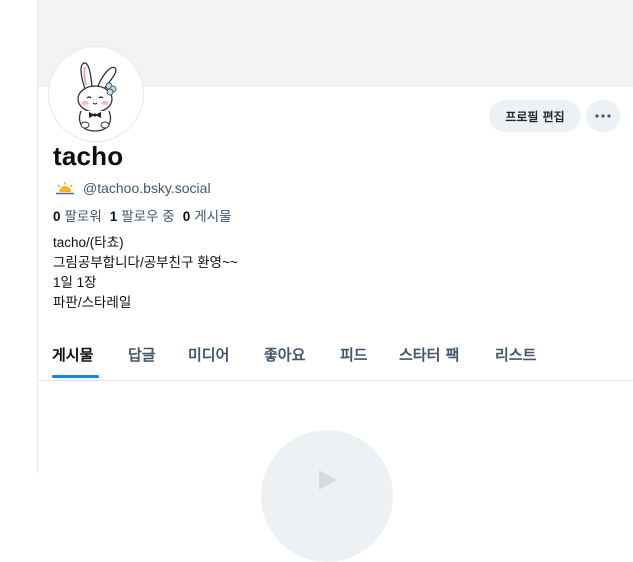 This screenshot has height=562, width=633. What do you see at coordinates (327, 496) in the screenshot?
I see `empty-feed-illustration` at bounding box center [327, 496].